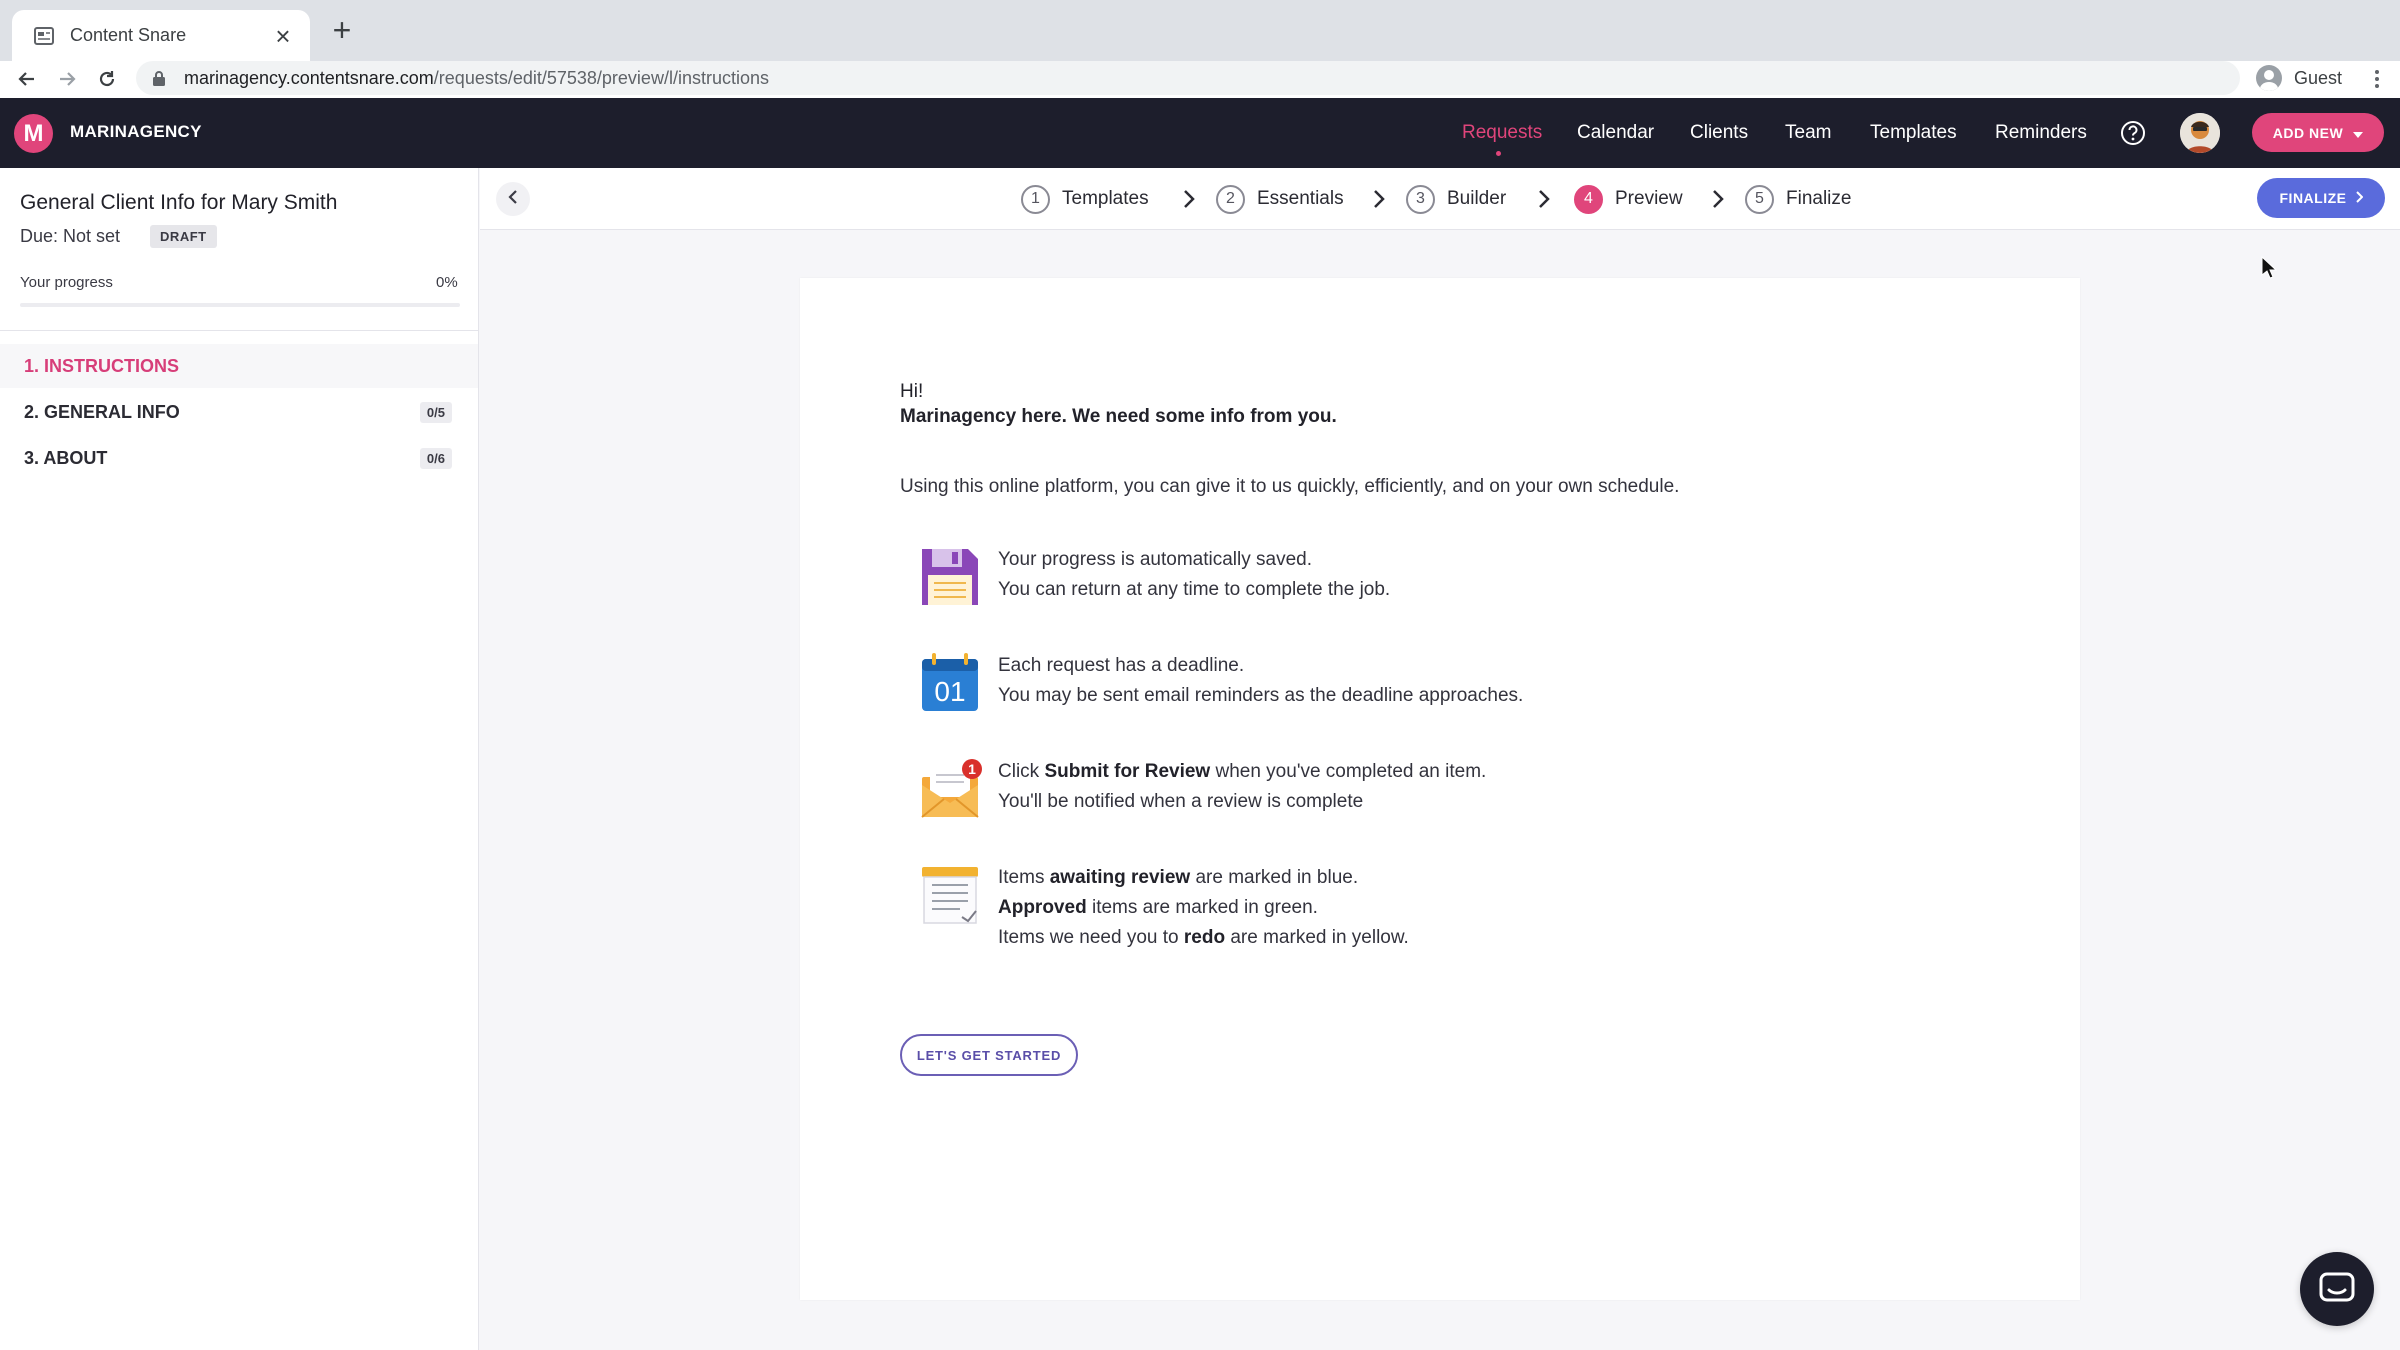 Image resolution: width=2400 pixels, height=1350 pixels. I want to click on status-badge: DRAFT, so click(183, 236).